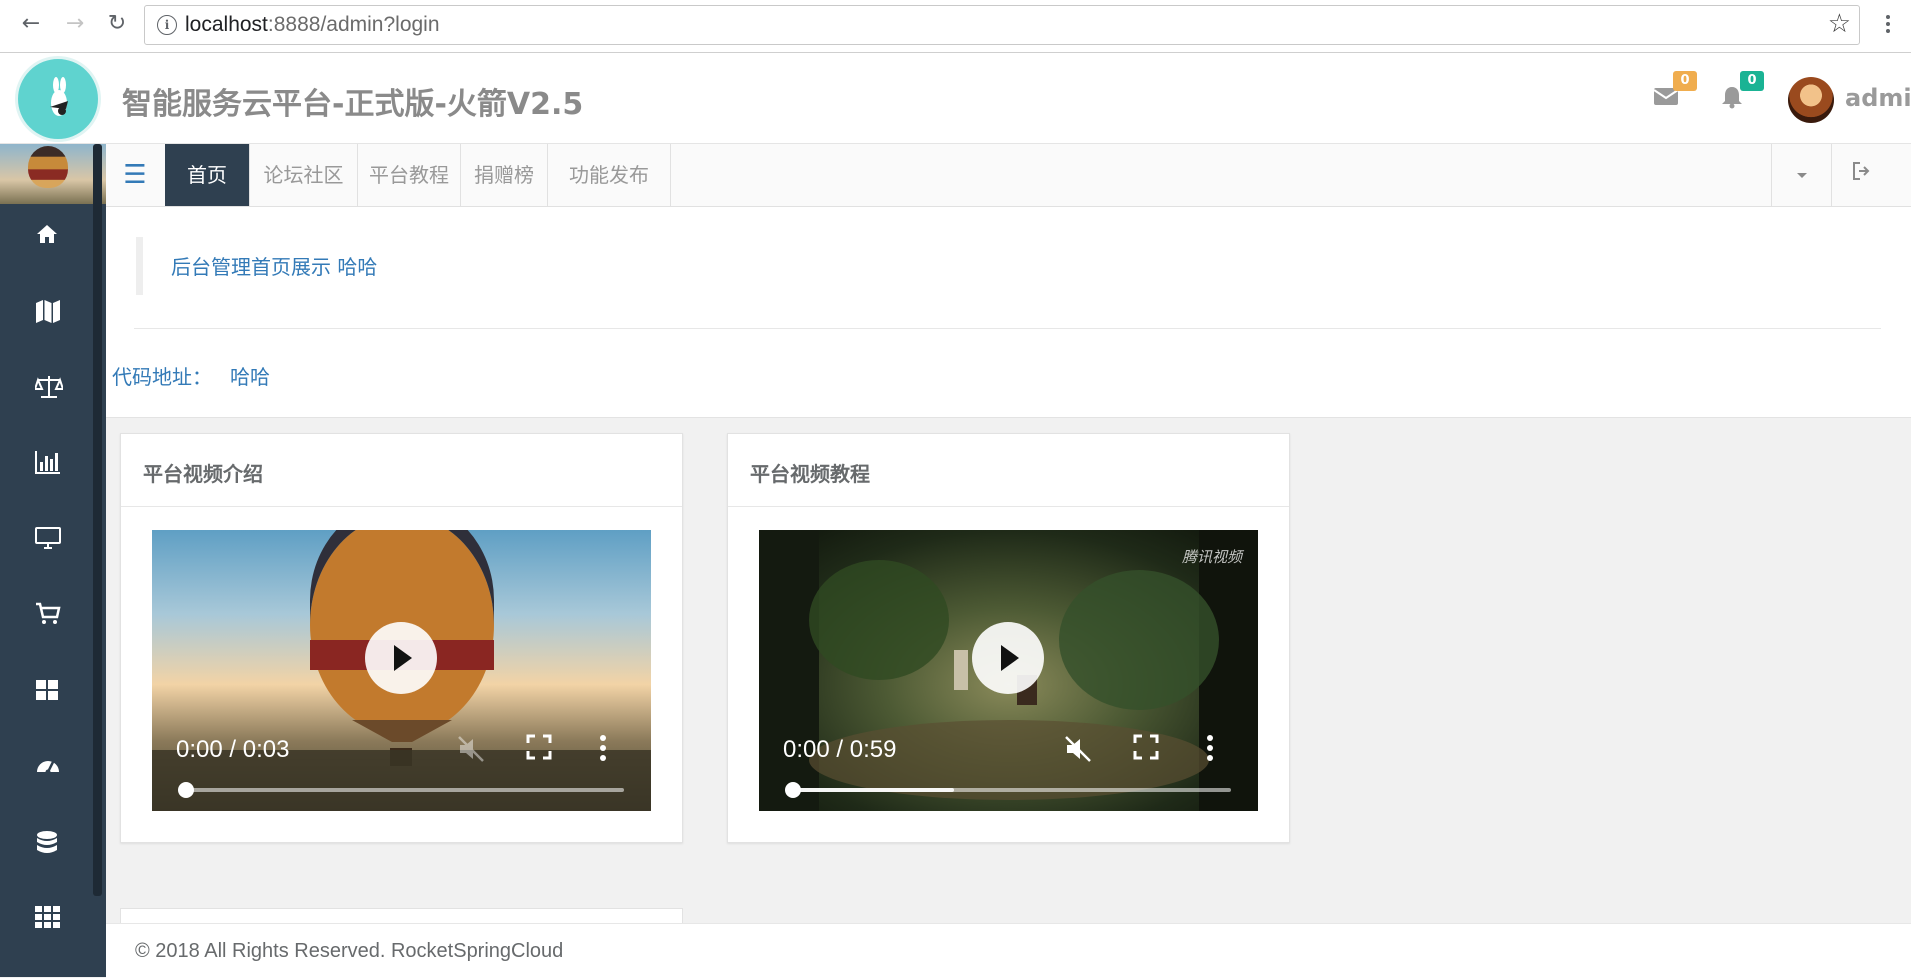  I want to click on back-arrow-icon: ←, so click(31, 24).